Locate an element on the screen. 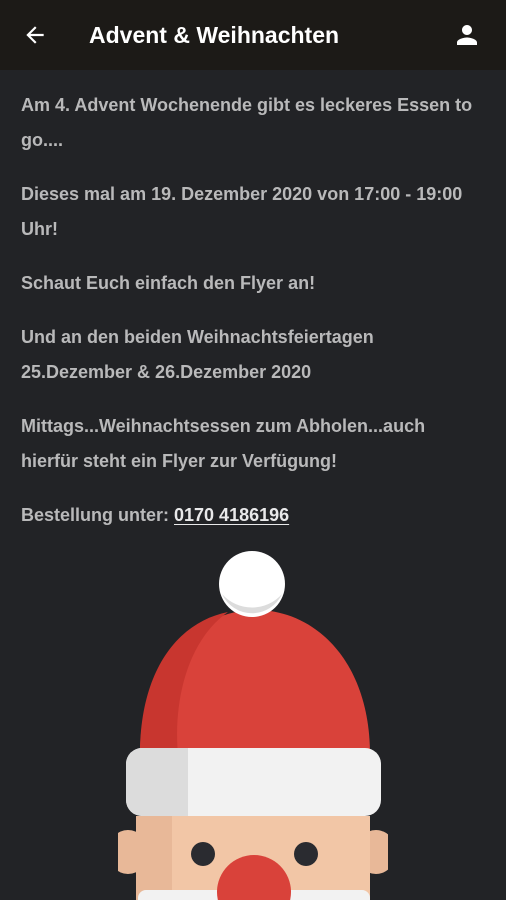 This screenshot has height=900, width=506. profile-button is located at coordinates (467, 35).